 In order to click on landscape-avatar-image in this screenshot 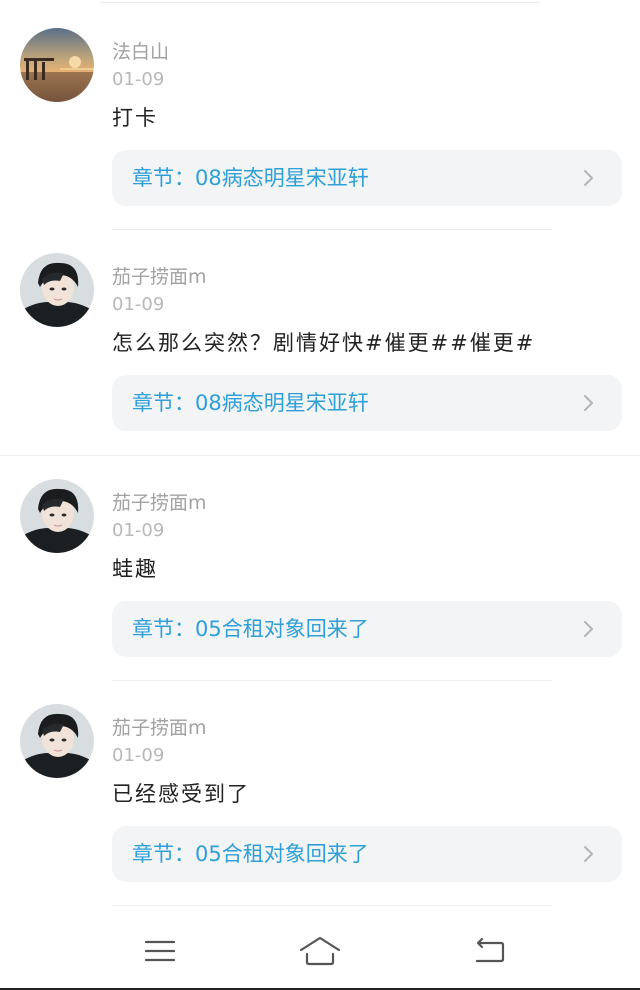, I will do `click(57, 65)`.